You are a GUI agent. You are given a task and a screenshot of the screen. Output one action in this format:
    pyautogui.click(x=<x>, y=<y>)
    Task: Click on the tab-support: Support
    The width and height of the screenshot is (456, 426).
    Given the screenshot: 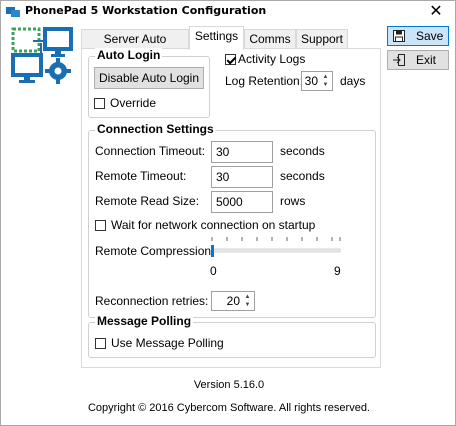 What is the action you would take?
    pyautogui.click(x=322, y=39)
    